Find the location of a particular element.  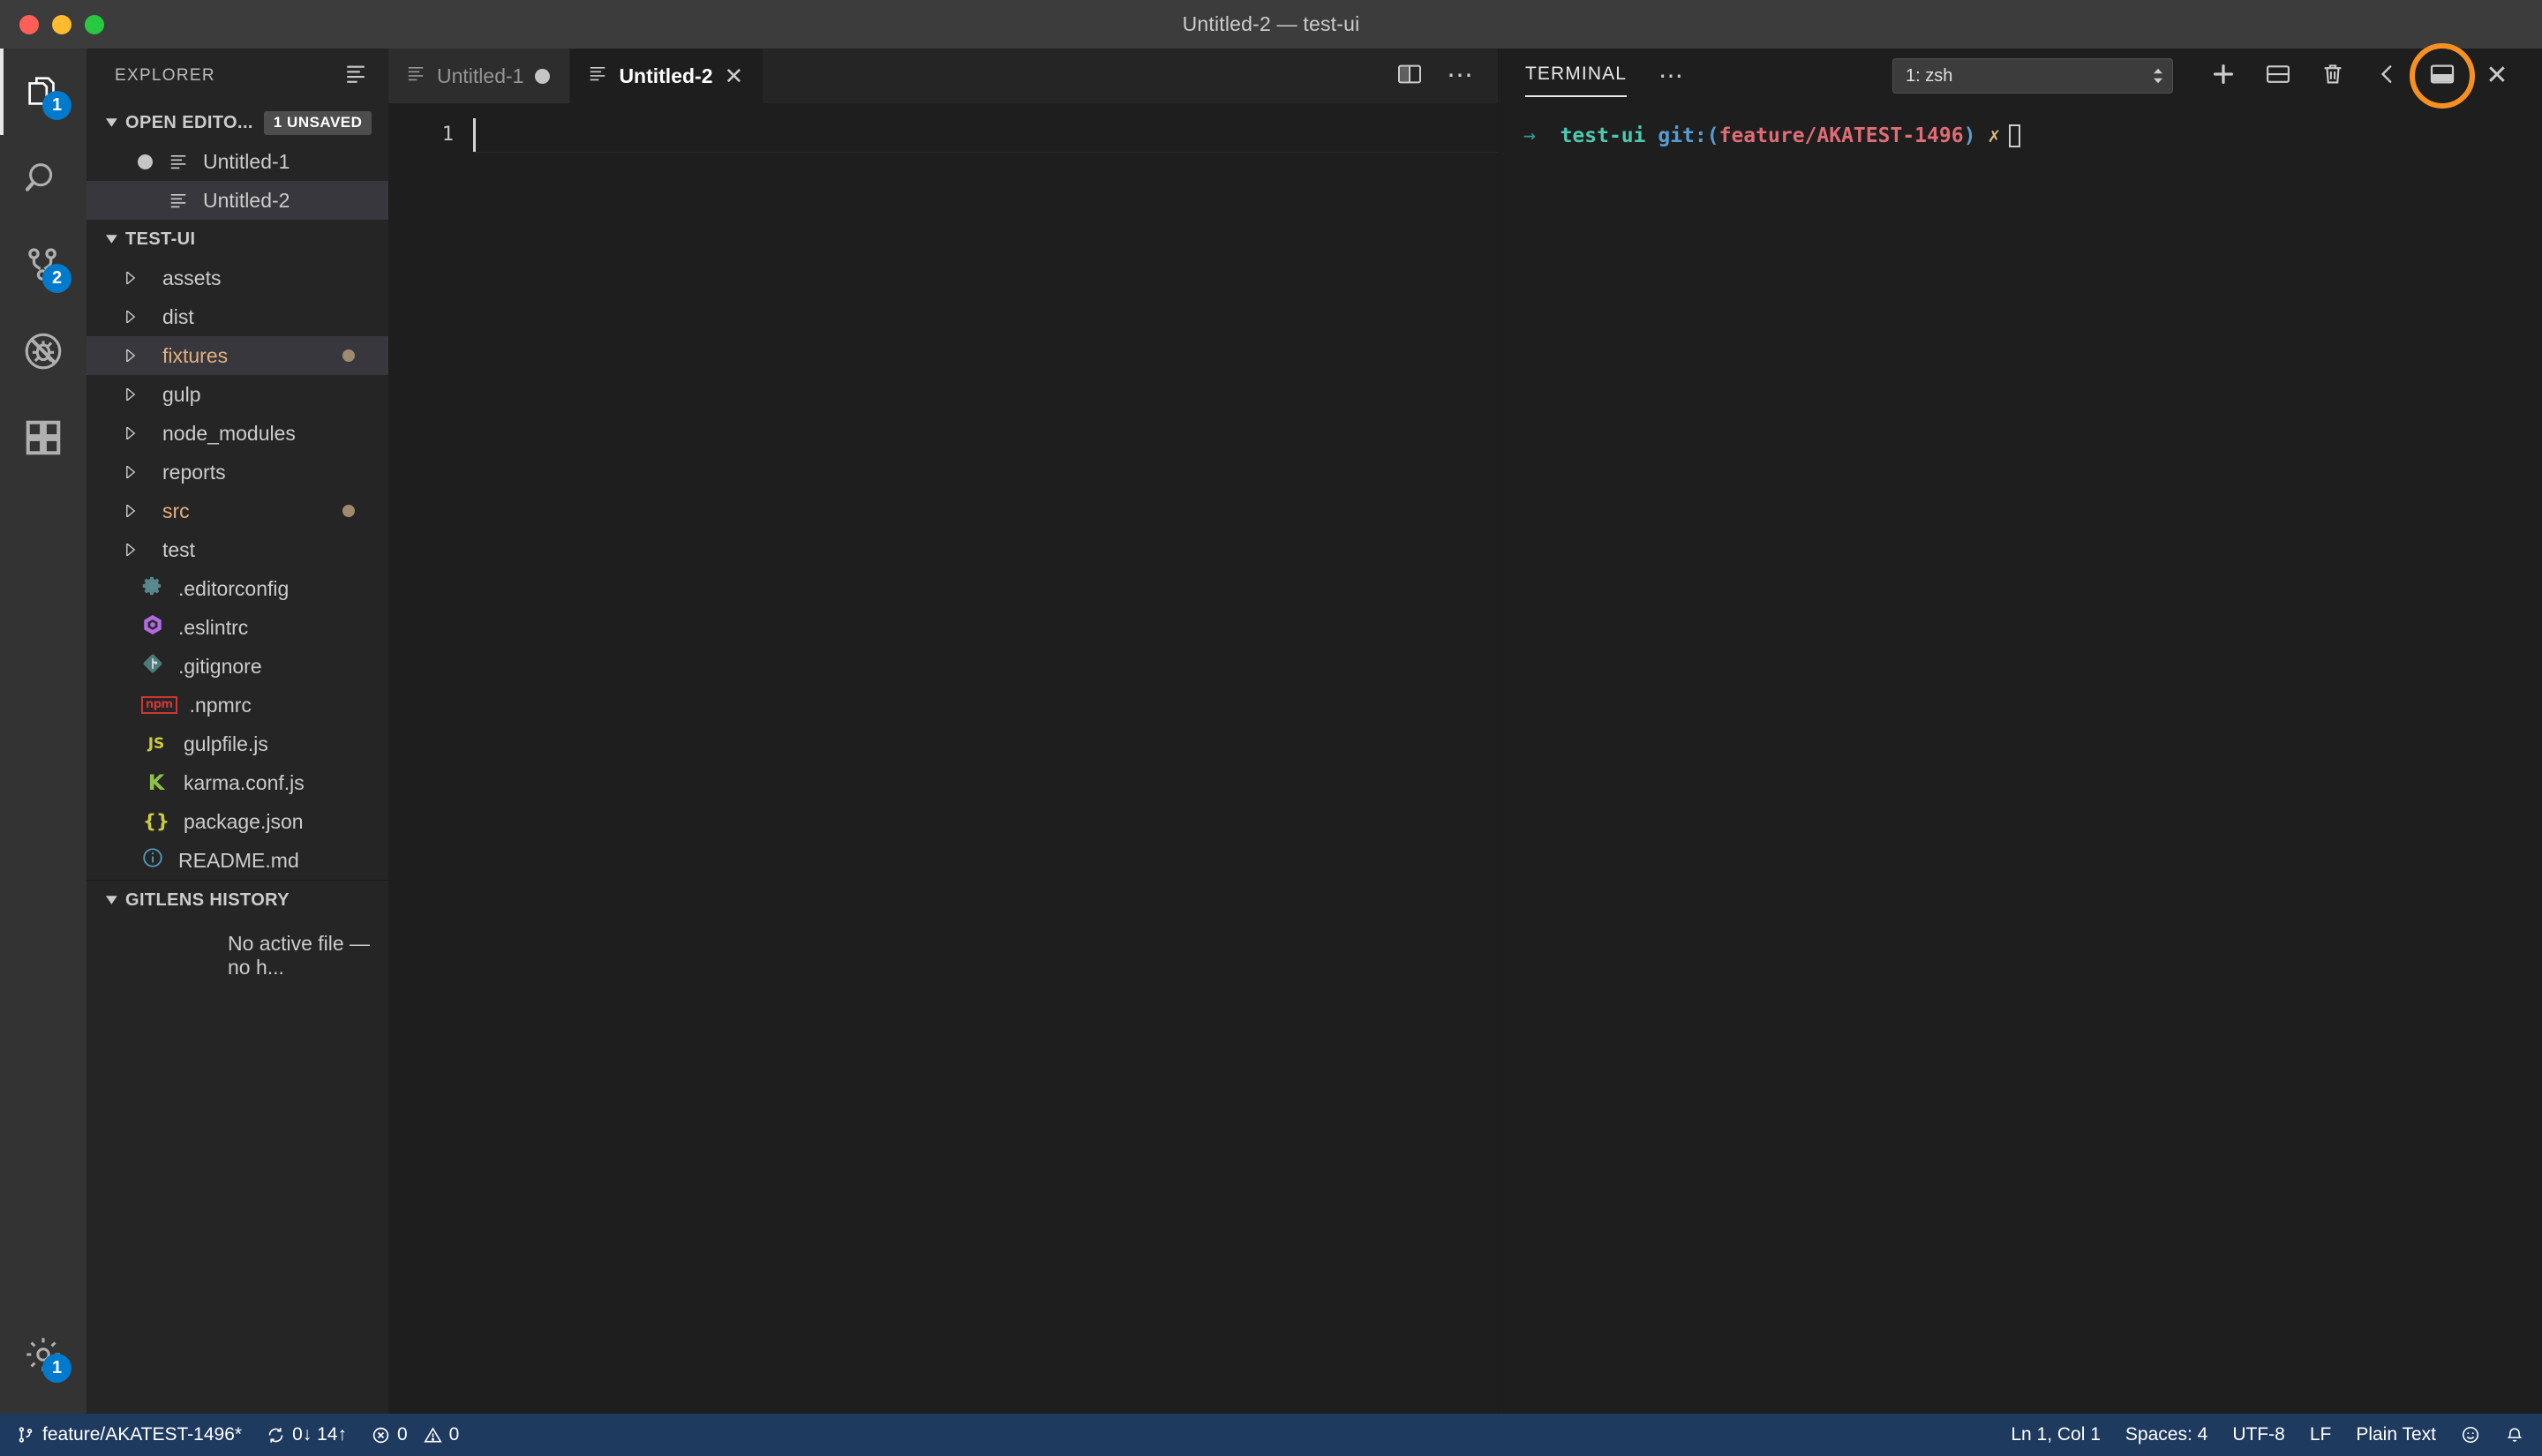

tree-item-label: .gitignore is located at coordinates (220, 666).